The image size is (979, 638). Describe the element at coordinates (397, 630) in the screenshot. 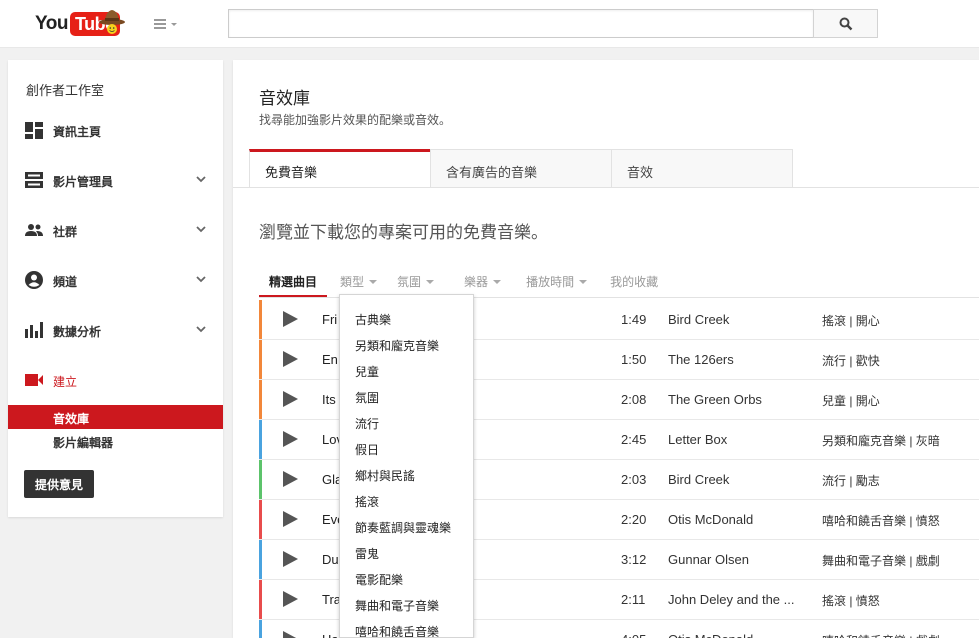

I see `genre-menu-item: 嘻哈和饒舌音樂` at that location.